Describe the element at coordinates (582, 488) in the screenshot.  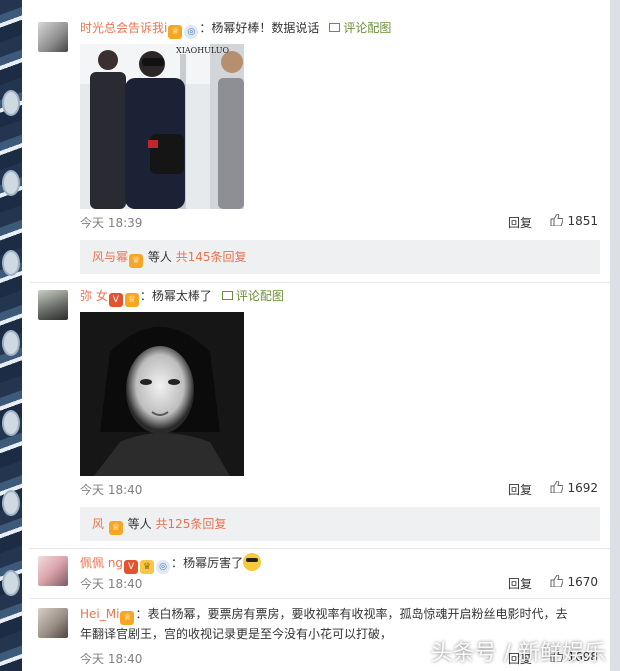
I see `like-count: 1692` at that location.